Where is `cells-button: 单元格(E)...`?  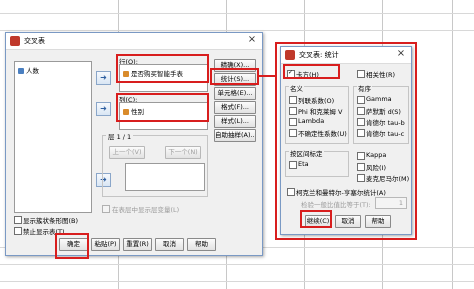 cells-button: 单元格(E)... is located at coordinates (235, 93).